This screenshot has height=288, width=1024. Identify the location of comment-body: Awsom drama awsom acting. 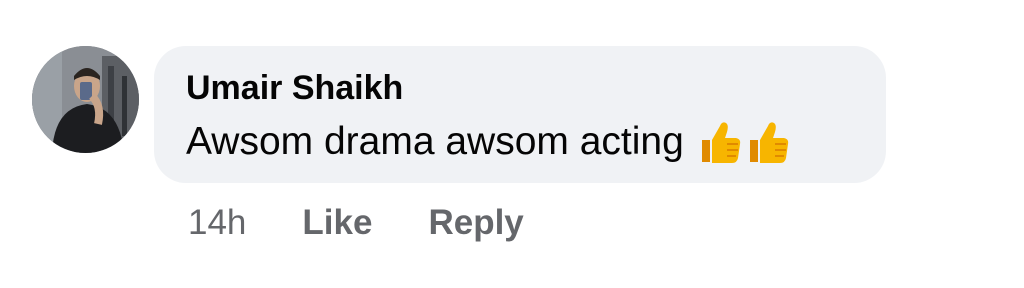
(490, 142).